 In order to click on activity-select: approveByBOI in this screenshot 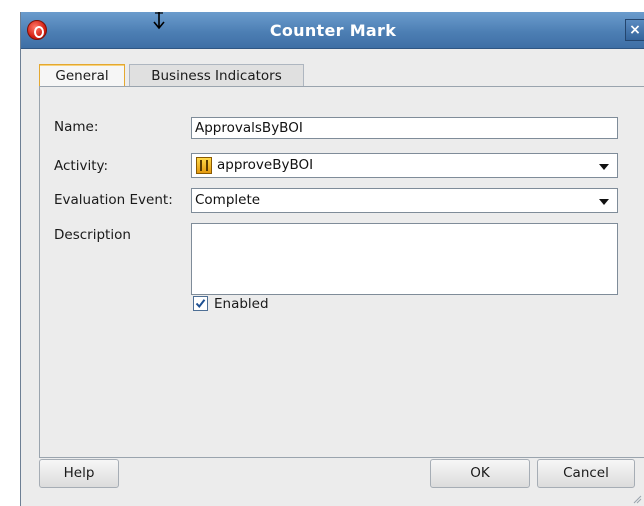, I will do `click(404, 165)`.